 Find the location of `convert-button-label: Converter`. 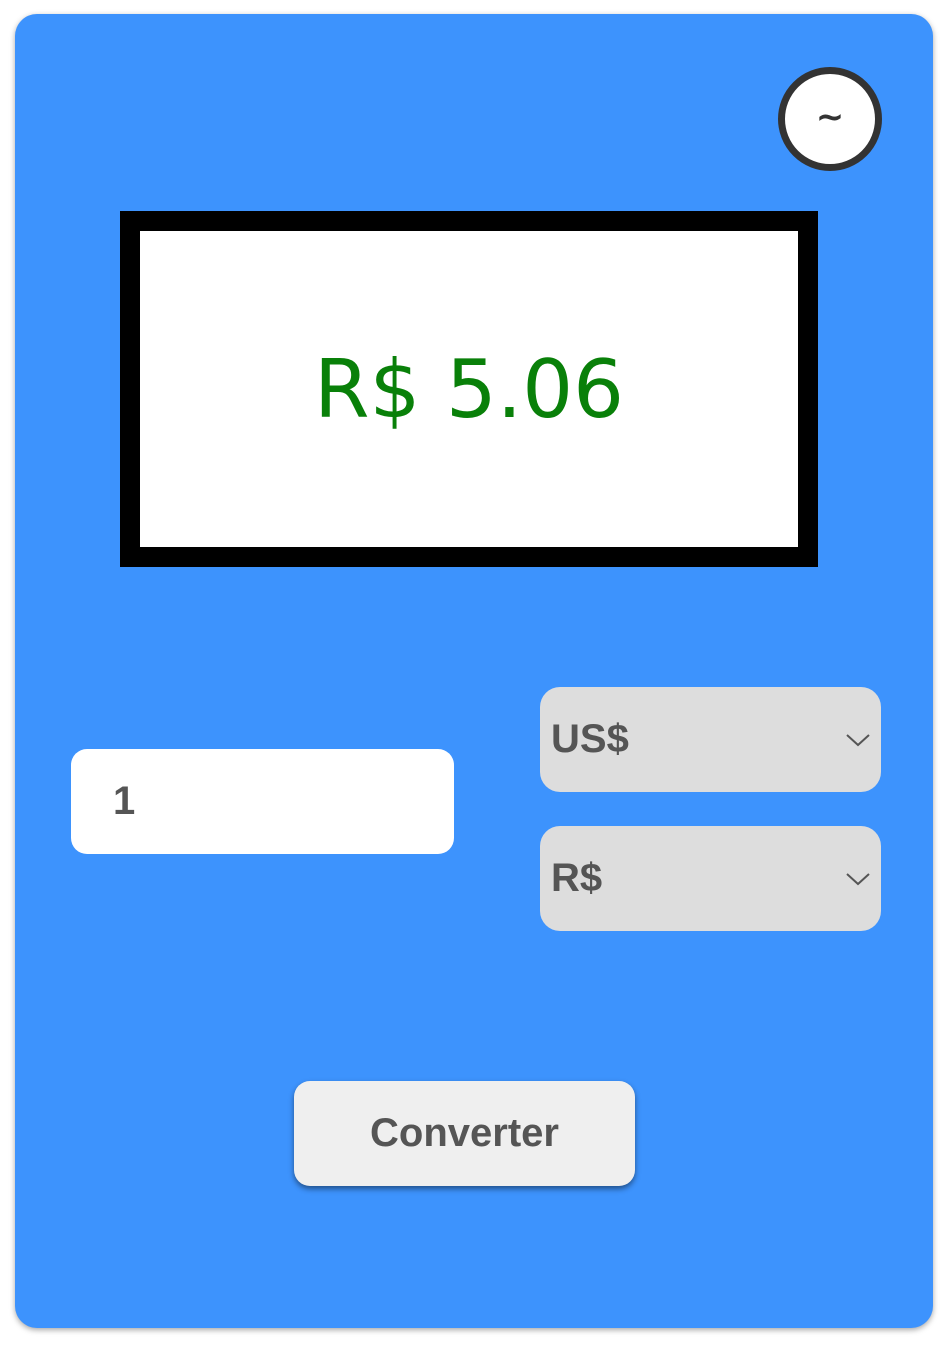

convert-button-label: Converter is located at coordinates (464, 1133).